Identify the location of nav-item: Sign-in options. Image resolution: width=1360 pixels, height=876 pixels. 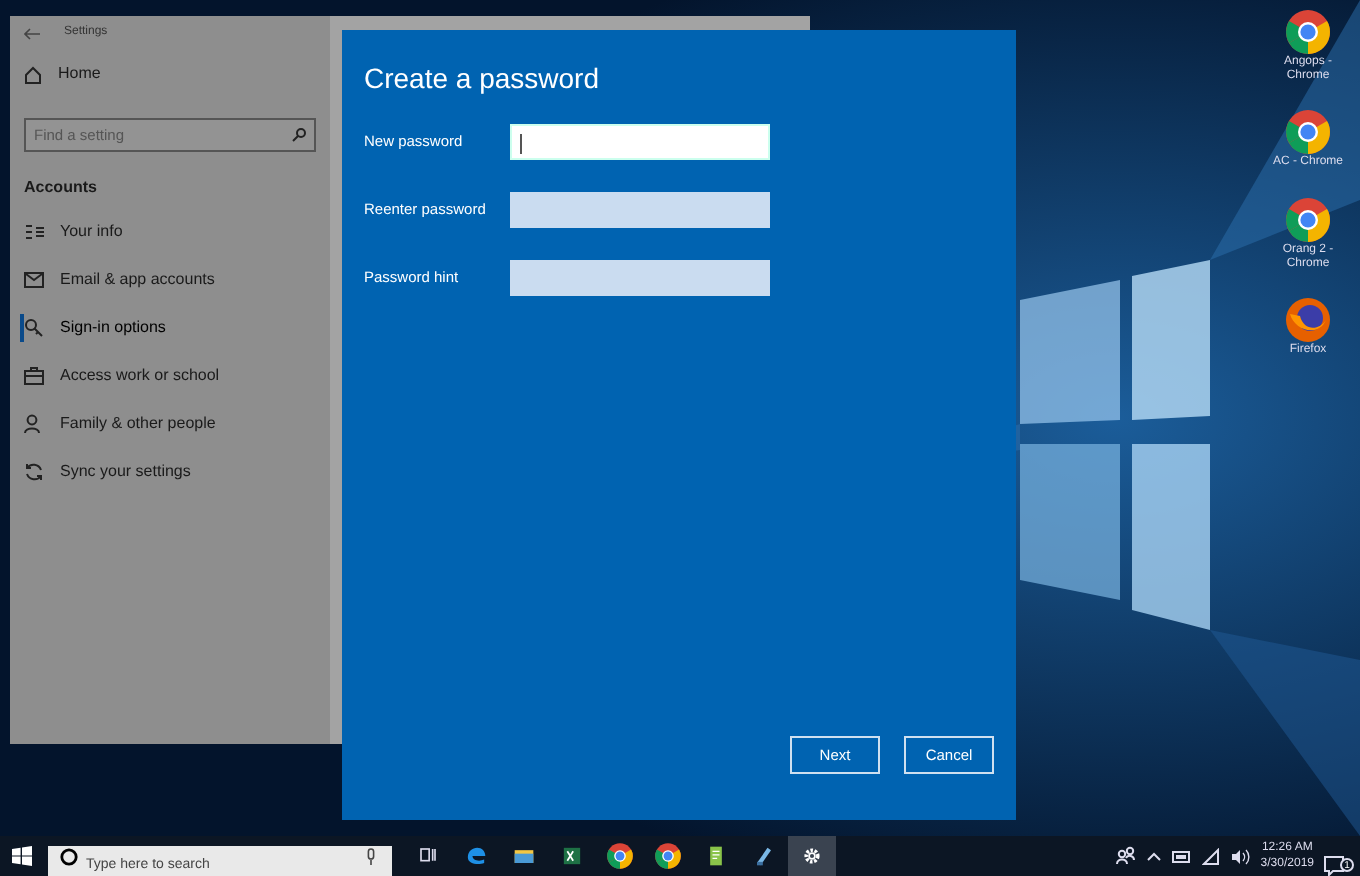
(113, 328).